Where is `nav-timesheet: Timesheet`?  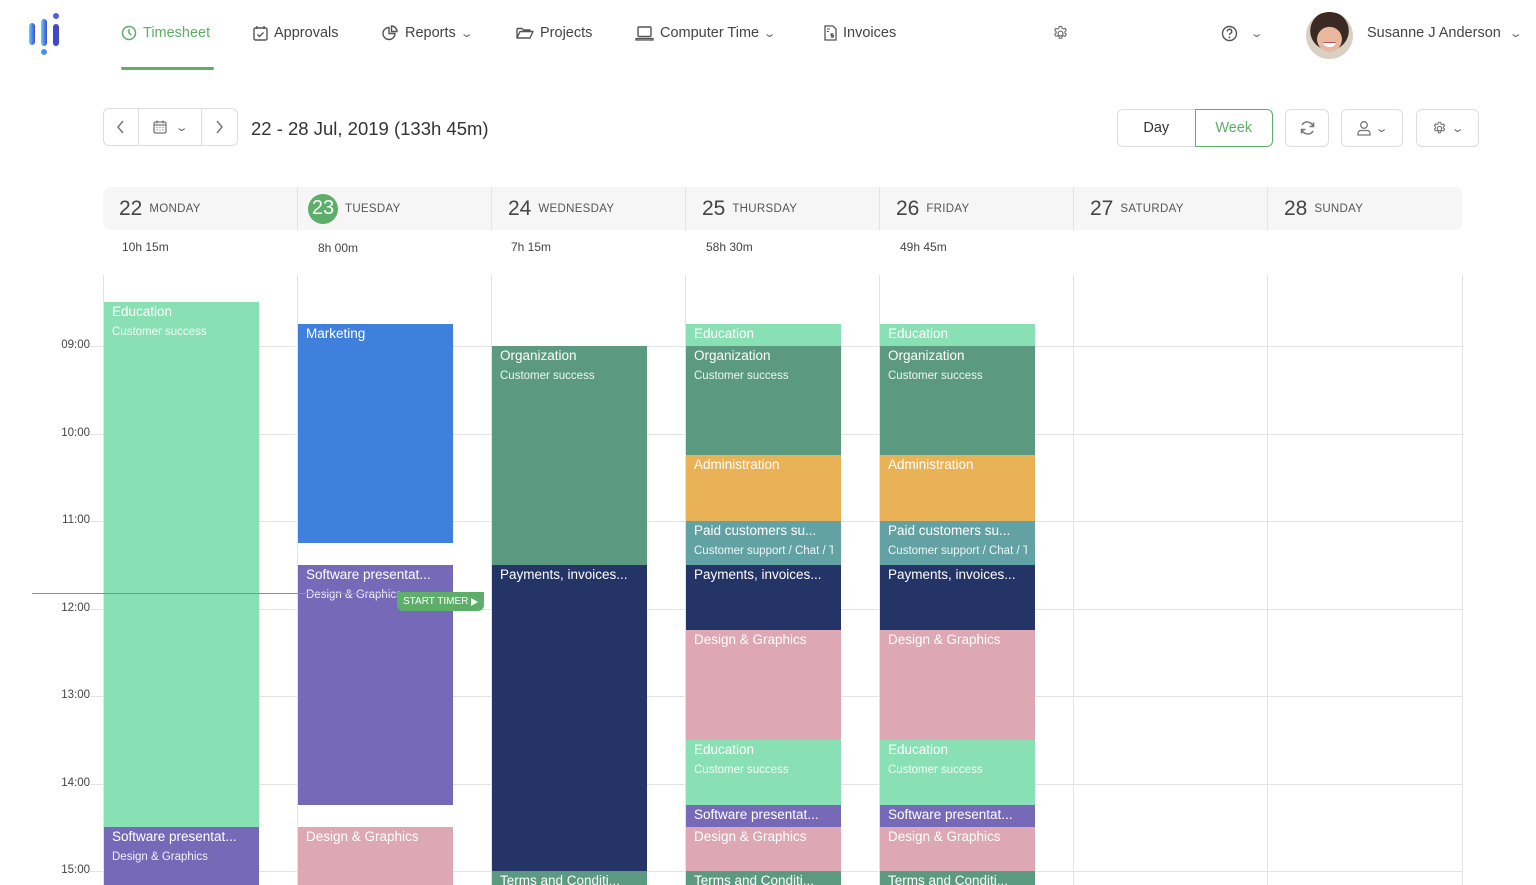 nav-timesheet: Timesheet is located at coordinates (165, 33).